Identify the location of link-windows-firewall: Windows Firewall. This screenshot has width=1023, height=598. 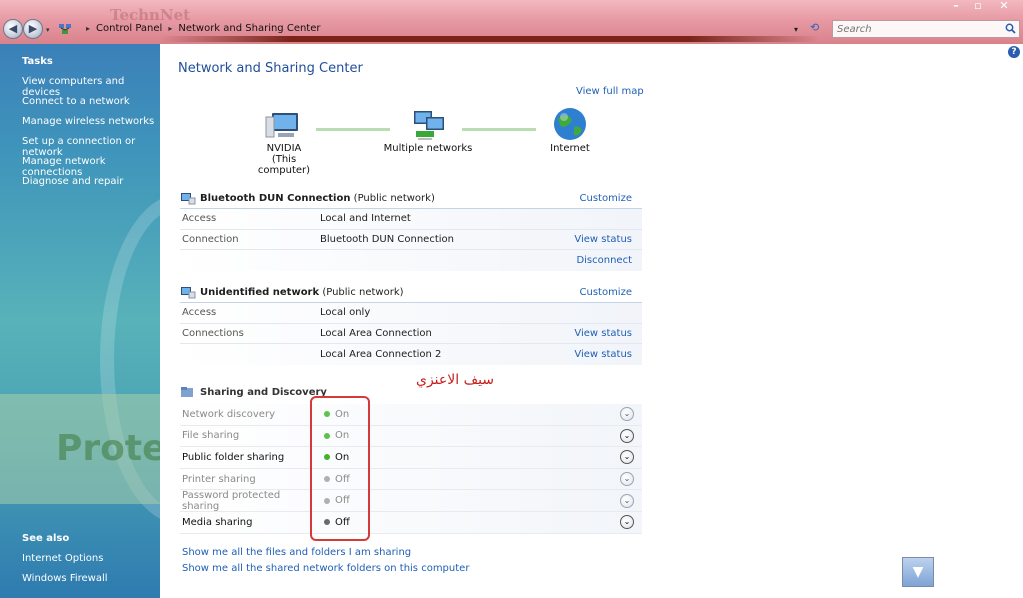
(65, 583).